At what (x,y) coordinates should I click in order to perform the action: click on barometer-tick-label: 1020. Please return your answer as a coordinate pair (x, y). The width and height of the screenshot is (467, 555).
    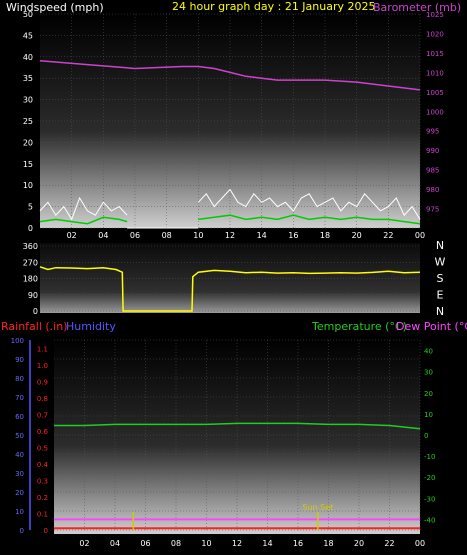
    Looking at the image, I should click on (435, 34).